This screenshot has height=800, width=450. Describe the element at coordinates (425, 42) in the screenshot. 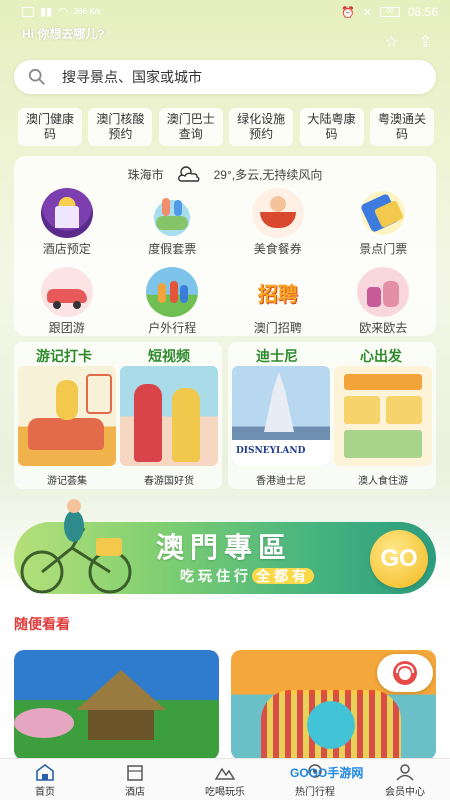

I see `share-icon: ⇪` at that location.